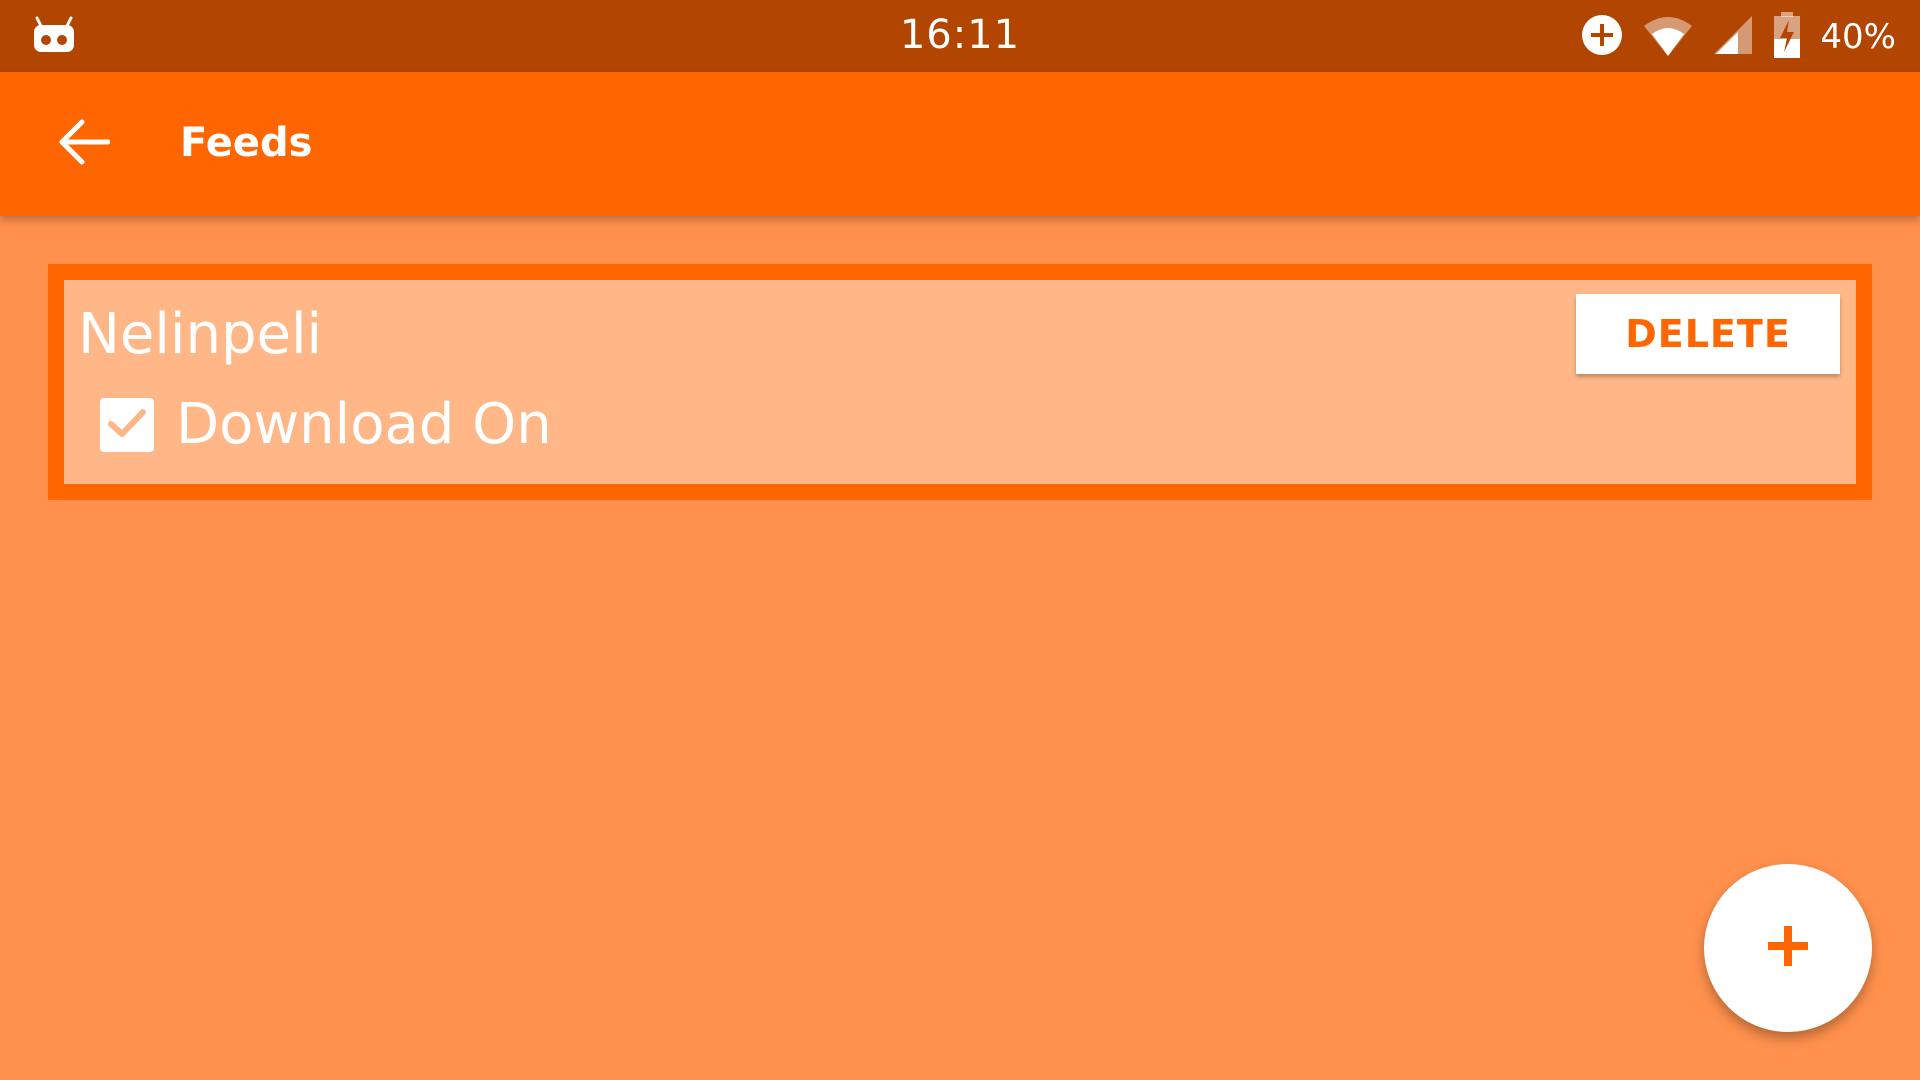 The height and width of the screenshot is (1080, 1920). What do you see at coordinates (246, 143) in the screenshot?
I see `page-title: Feeds` at bounding box center [246, 143].